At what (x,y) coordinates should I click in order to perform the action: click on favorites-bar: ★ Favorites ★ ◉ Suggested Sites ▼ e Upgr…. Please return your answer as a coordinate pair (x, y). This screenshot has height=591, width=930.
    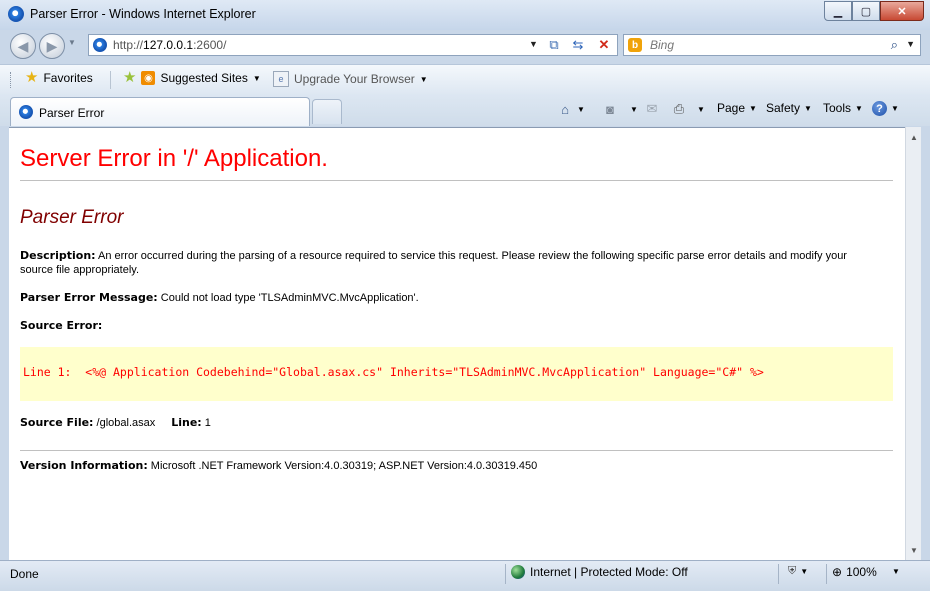
    Looking at the image, I should click on (465, 79).